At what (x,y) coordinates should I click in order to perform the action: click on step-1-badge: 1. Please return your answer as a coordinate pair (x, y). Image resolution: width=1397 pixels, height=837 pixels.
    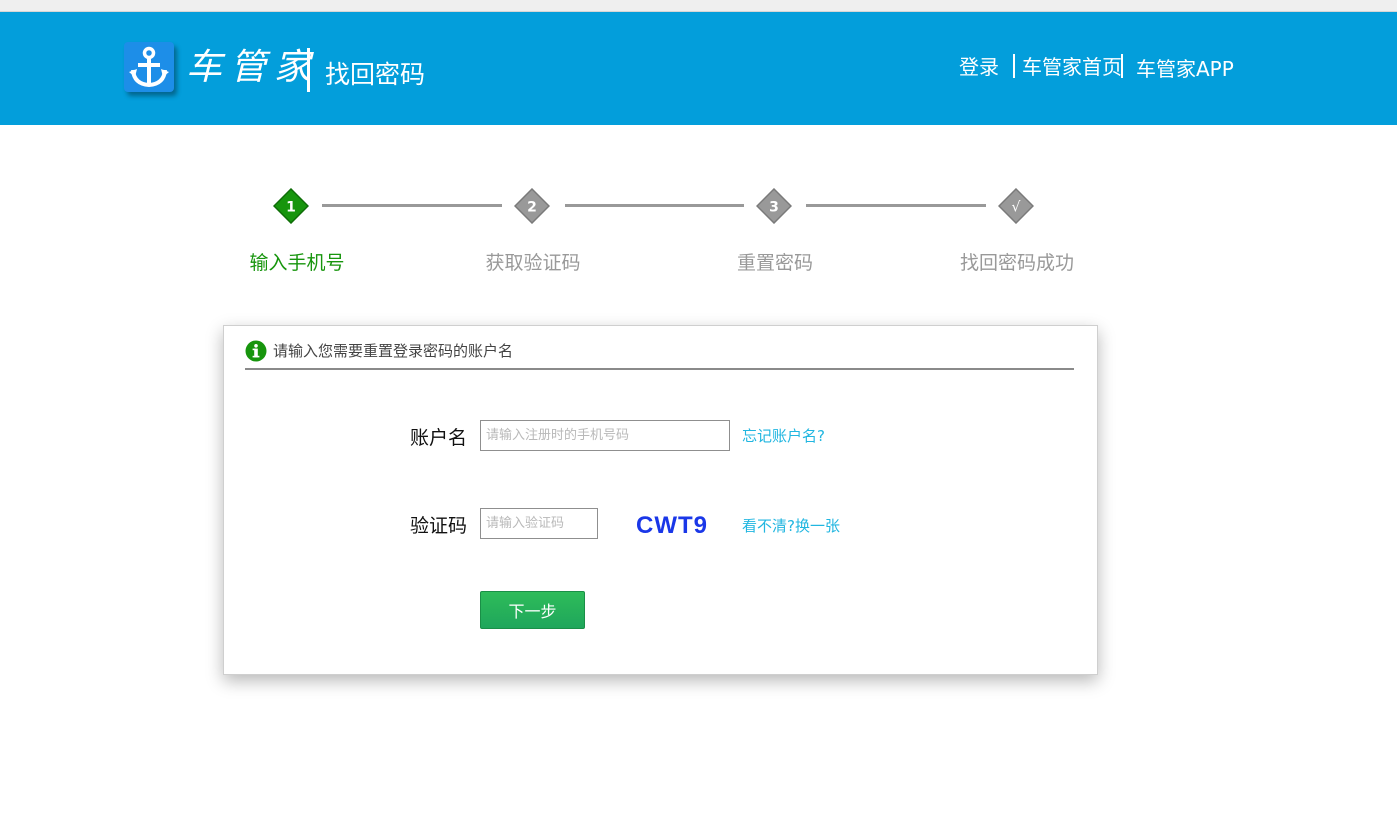
    Looking at the image, I should click on (291, 208).